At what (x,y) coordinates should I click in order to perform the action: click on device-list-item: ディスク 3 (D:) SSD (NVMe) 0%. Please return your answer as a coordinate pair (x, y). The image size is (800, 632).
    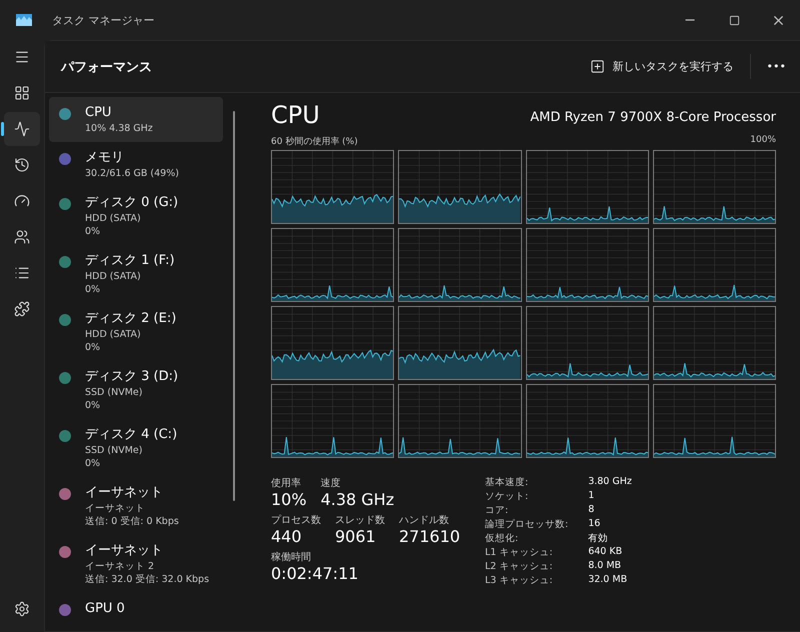
    Looking at the image, I should click on (136, 390).